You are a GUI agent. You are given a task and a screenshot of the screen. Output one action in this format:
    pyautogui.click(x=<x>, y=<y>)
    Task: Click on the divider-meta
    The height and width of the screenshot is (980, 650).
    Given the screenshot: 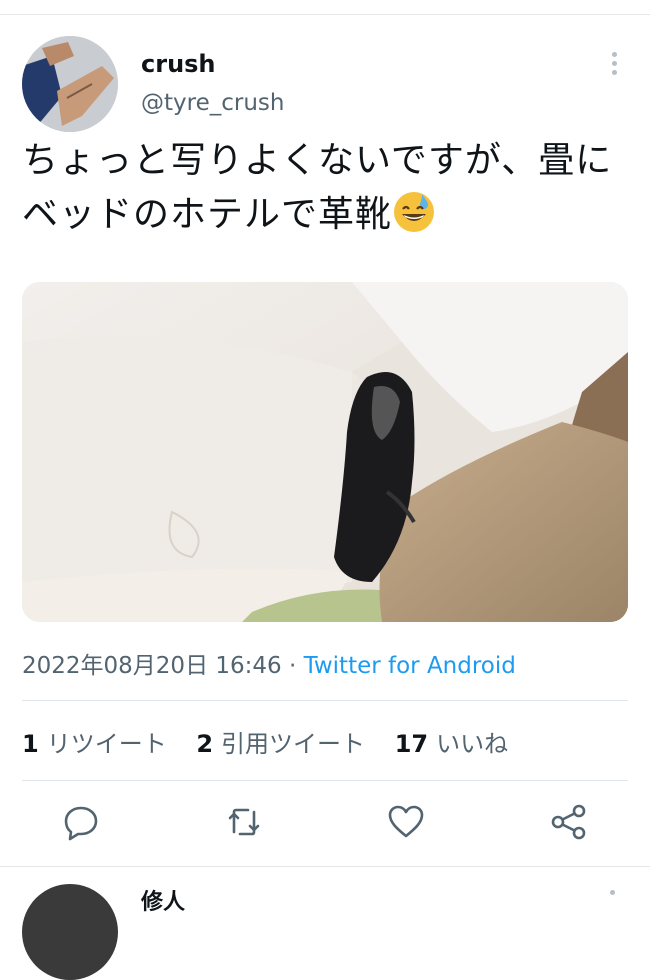 What is the action you would take?
    pyautogui.click(x=325, y=700)
    